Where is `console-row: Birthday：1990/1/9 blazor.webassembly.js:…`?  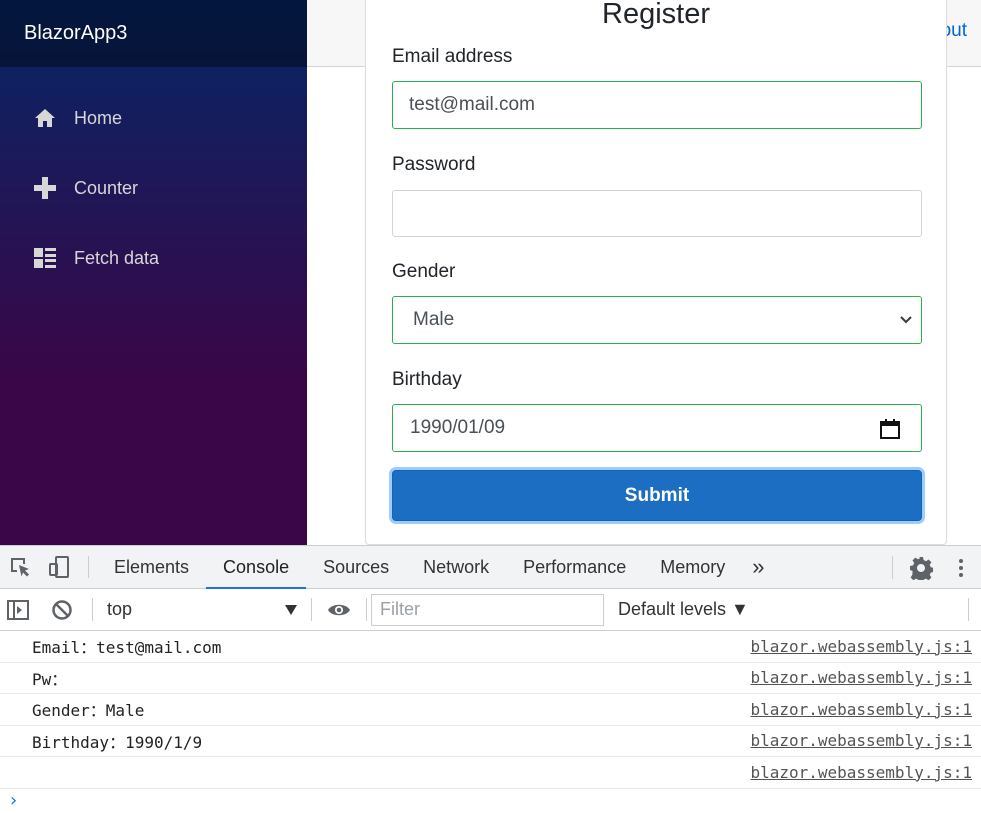
console-row: Birthday：1990/1/9 blazor.webassembly.js:… is located at coordinates (490, 741).